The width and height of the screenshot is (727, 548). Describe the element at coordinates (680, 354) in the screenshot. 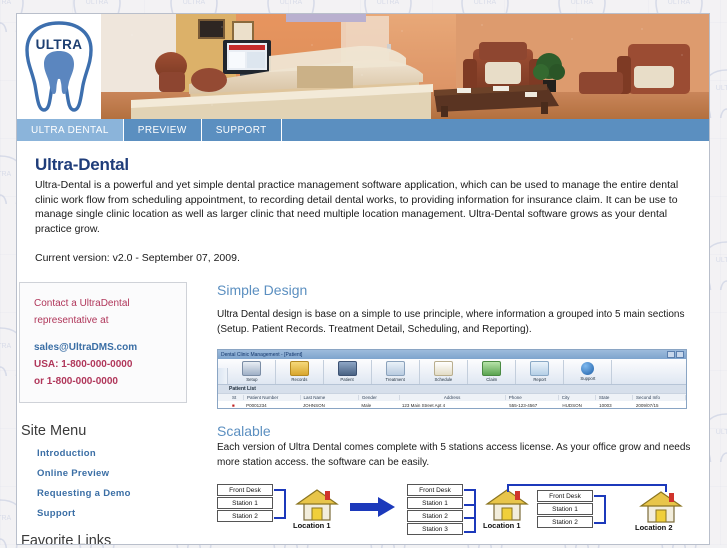

I see `app-close-icon` at that location.